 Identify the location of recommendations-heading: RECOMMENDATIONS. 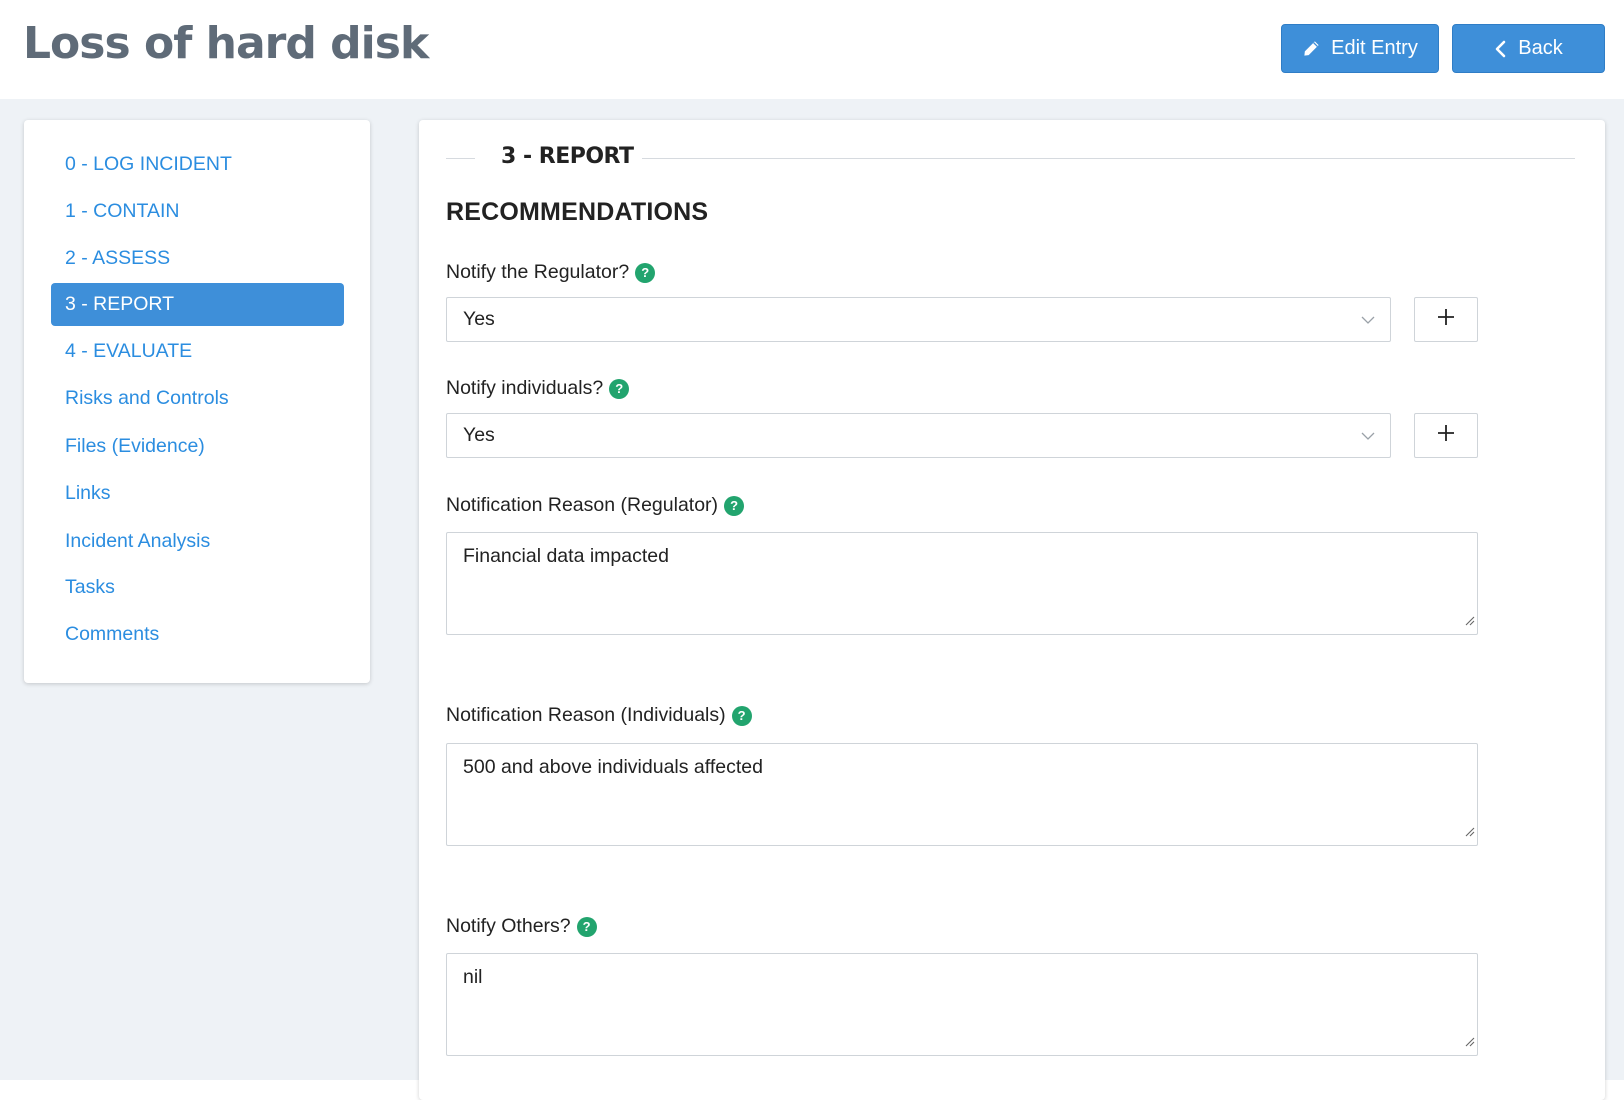
(577, 212).